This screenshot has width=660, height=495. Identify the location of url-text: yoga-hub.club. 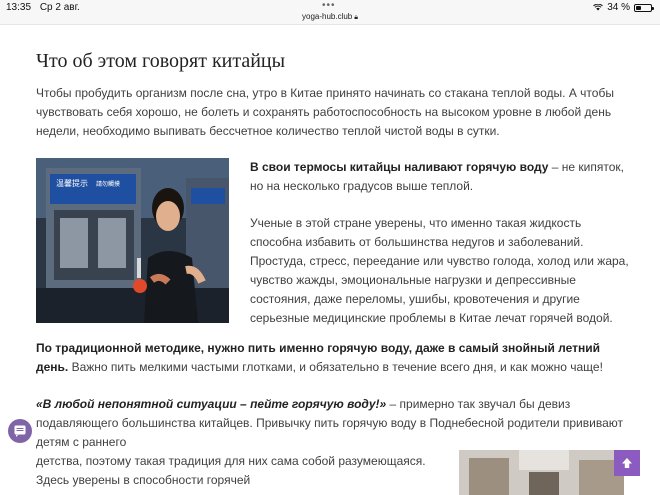
(327, 16).